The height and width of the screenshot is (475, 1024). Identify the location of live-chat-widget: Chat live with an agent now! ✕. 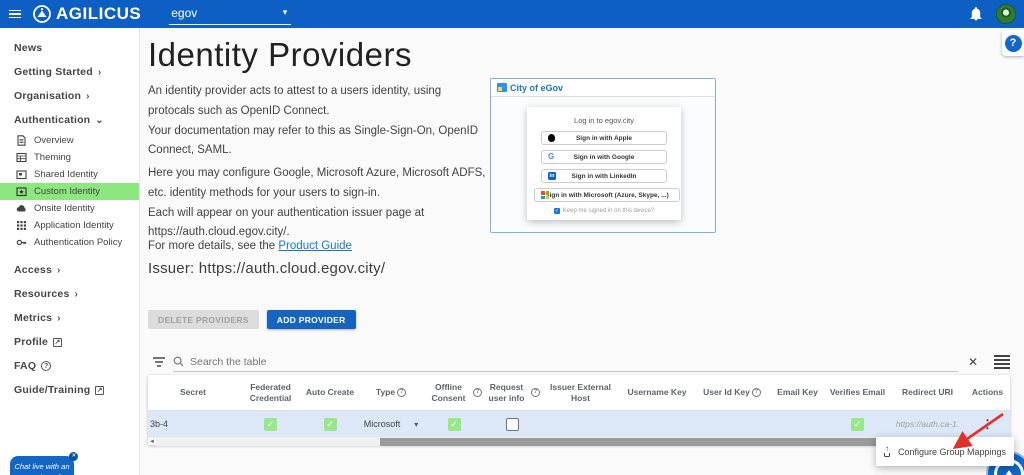
(44, 463).